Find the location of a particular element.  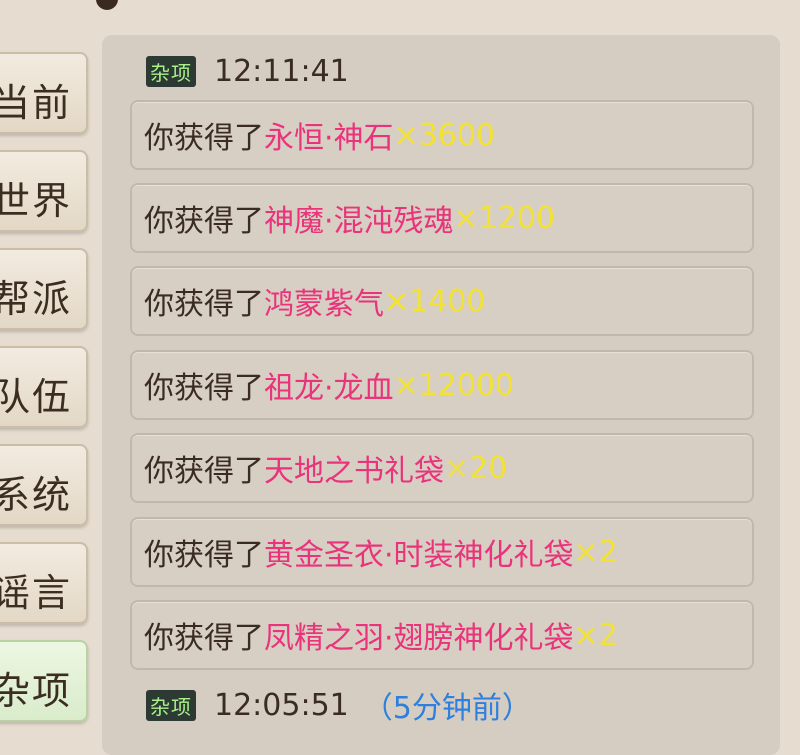

item-name: 永恒·神石 is located at coordinates (329, 138).